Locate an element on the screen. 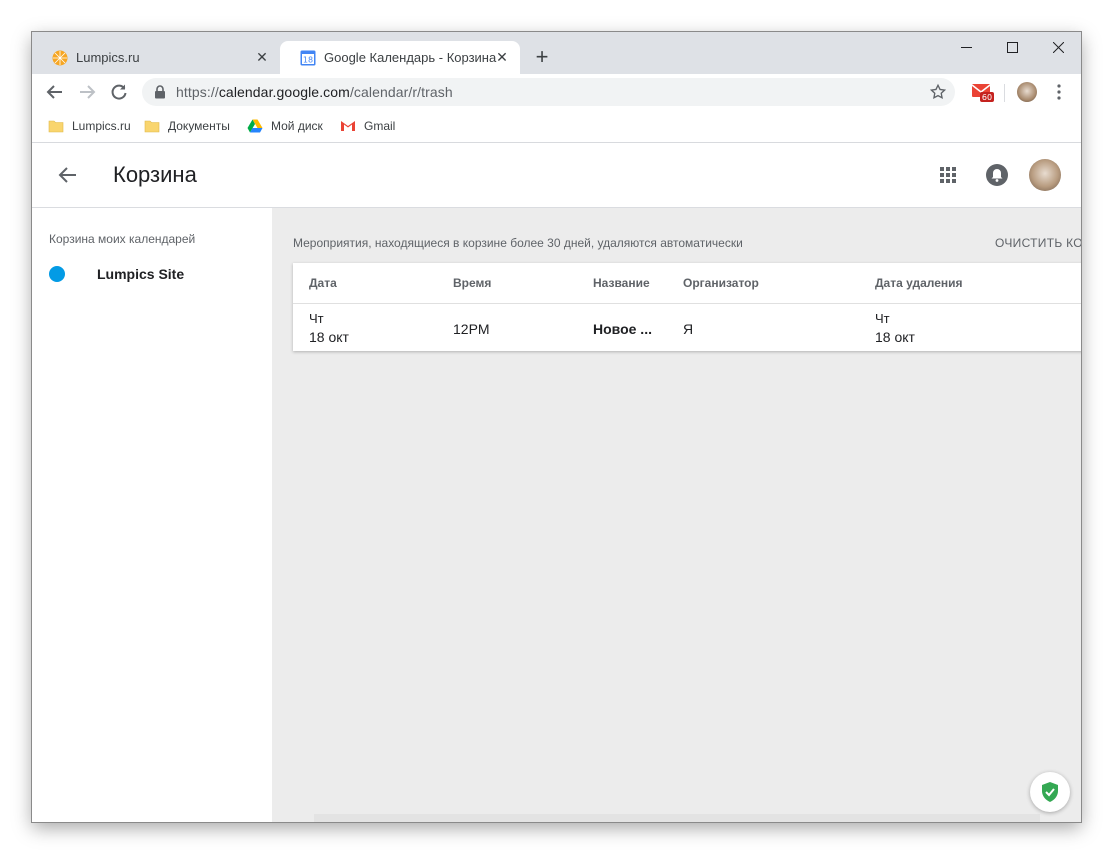 Image resolution: width=1114 pixels, height=855 pixels. reload-icon is located at coordinates (119, 92).